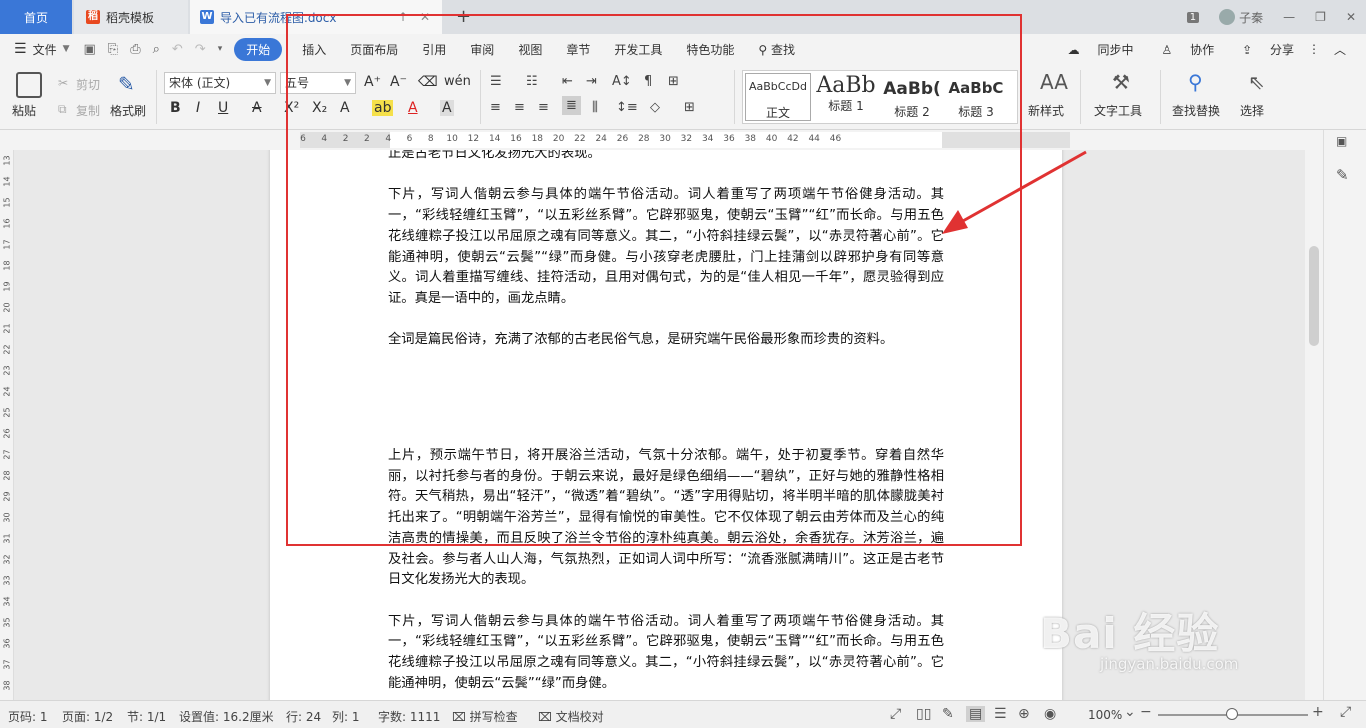  What do you see at coordinates (912, 97) in the screenshot?
I see `style-heading-2: AaBb( 标题 2` at bounding box center [912, 97].